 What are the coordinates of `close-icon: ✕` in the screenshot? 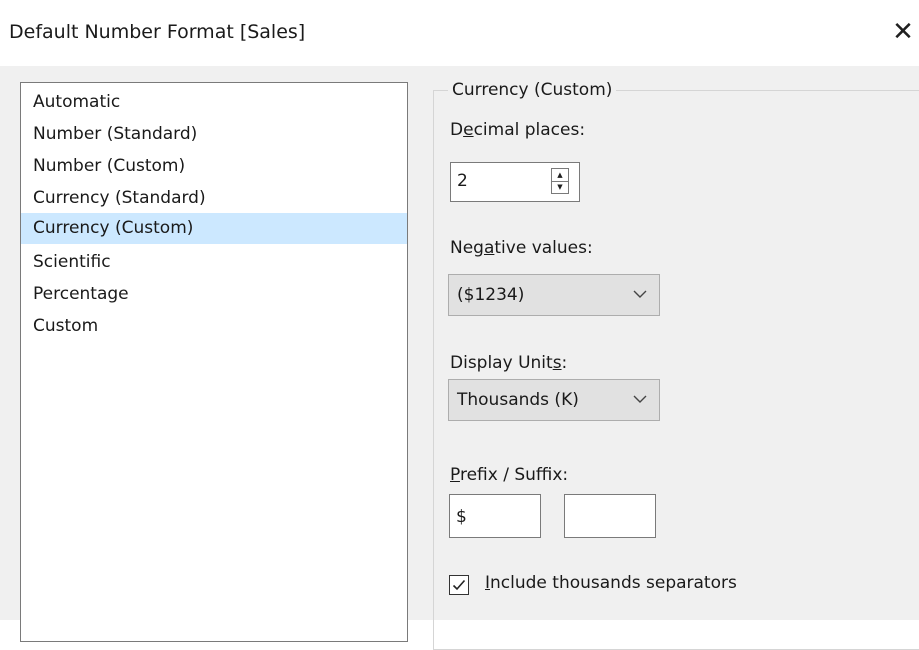 It's located at (903, 32).